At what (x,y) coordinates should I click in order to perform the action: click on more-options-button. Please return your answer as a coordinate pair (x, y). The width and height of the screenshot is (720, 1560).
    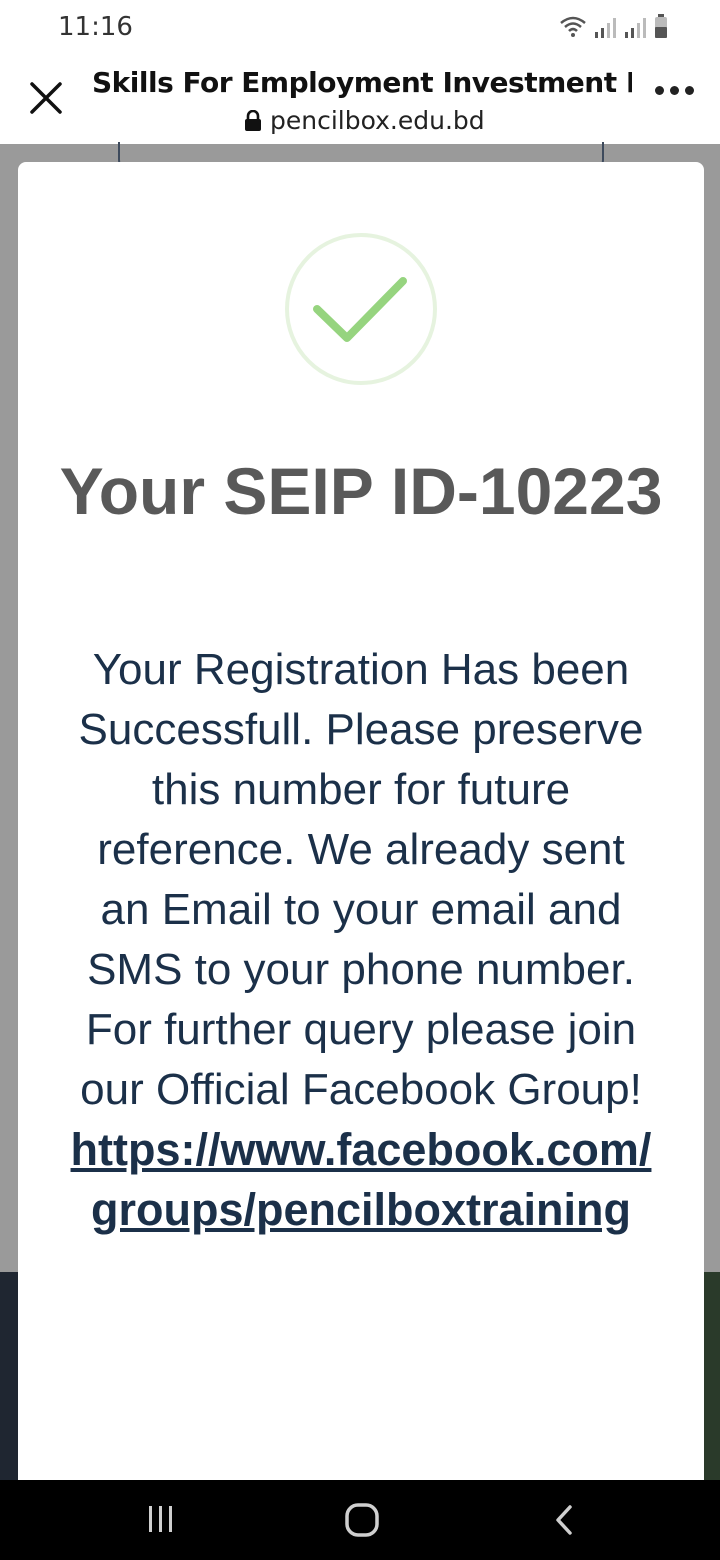
    Looking at the image, I should click on (674, 90).